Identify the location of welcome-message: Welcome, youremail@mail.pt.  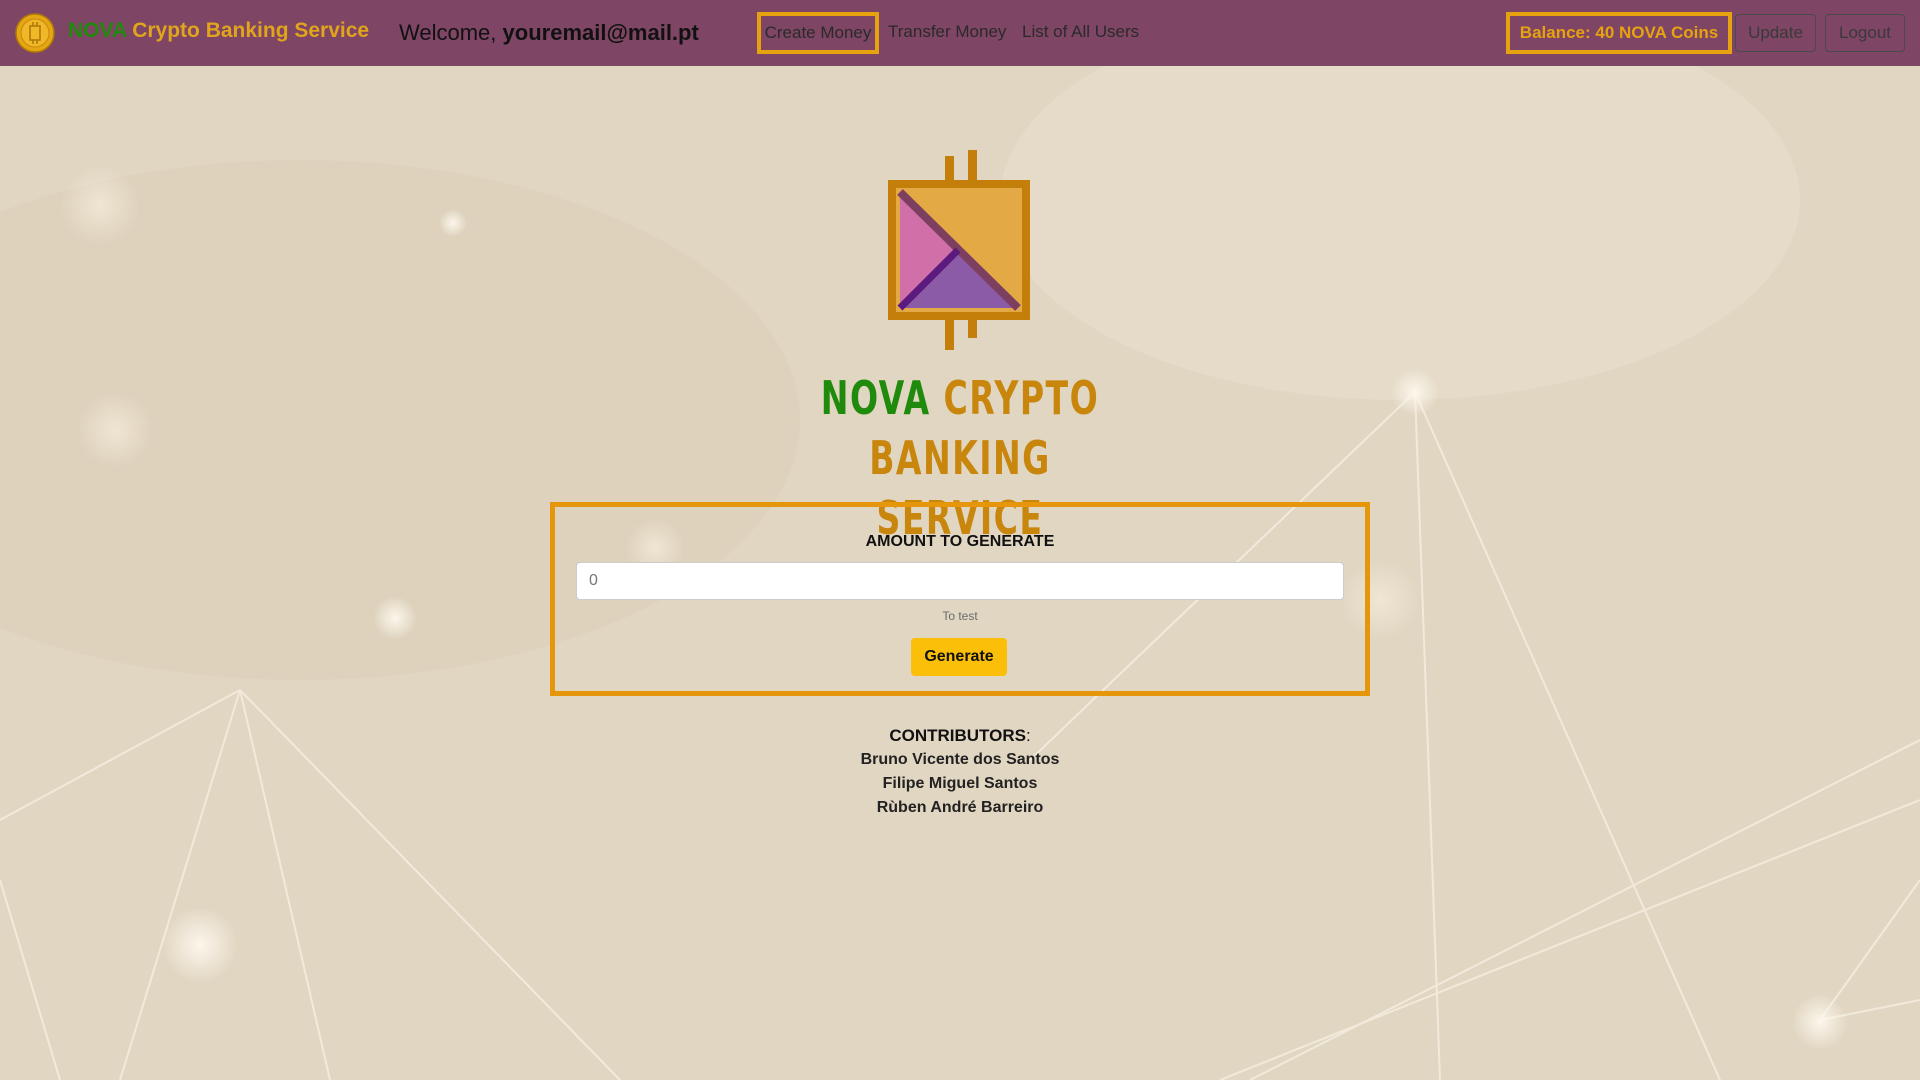
(549, 33).